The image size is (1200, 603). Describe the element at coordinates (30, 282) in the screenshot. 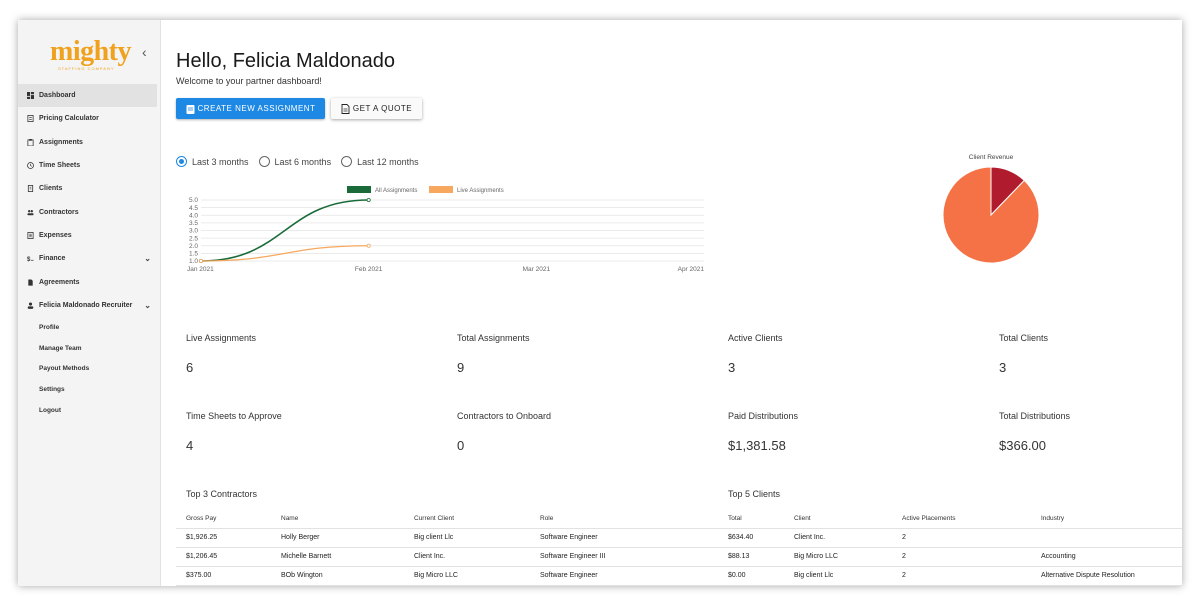

I see `document-icon` at that location.